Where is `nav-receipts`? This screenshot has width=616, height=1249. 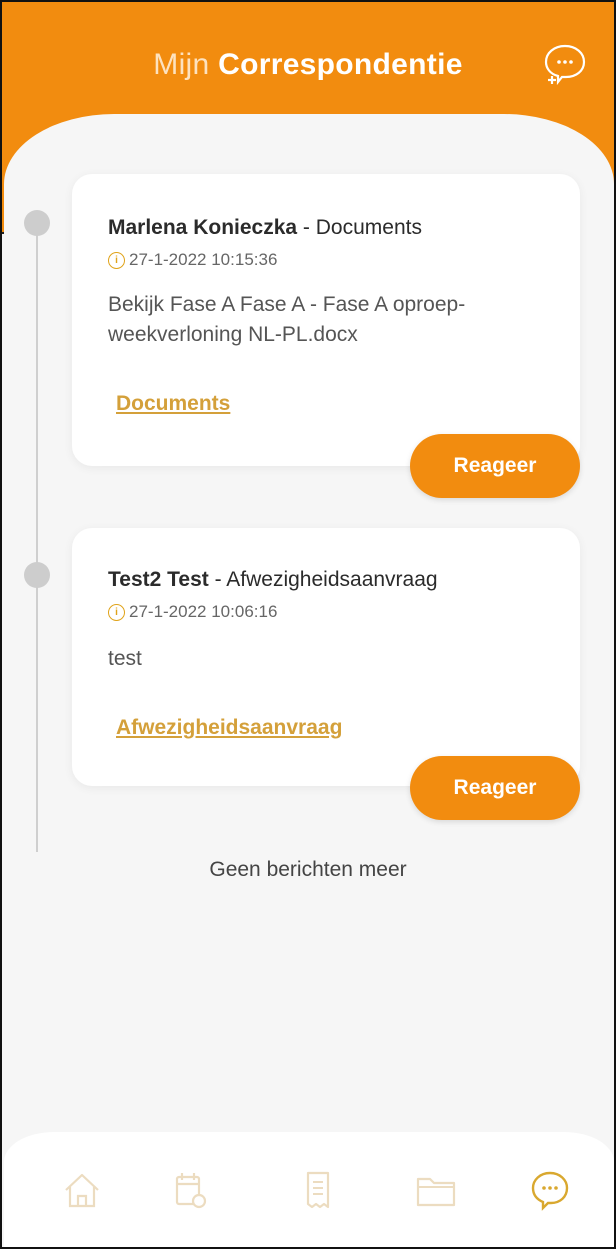
nav-receipts is located at coordinates (318, 1190).